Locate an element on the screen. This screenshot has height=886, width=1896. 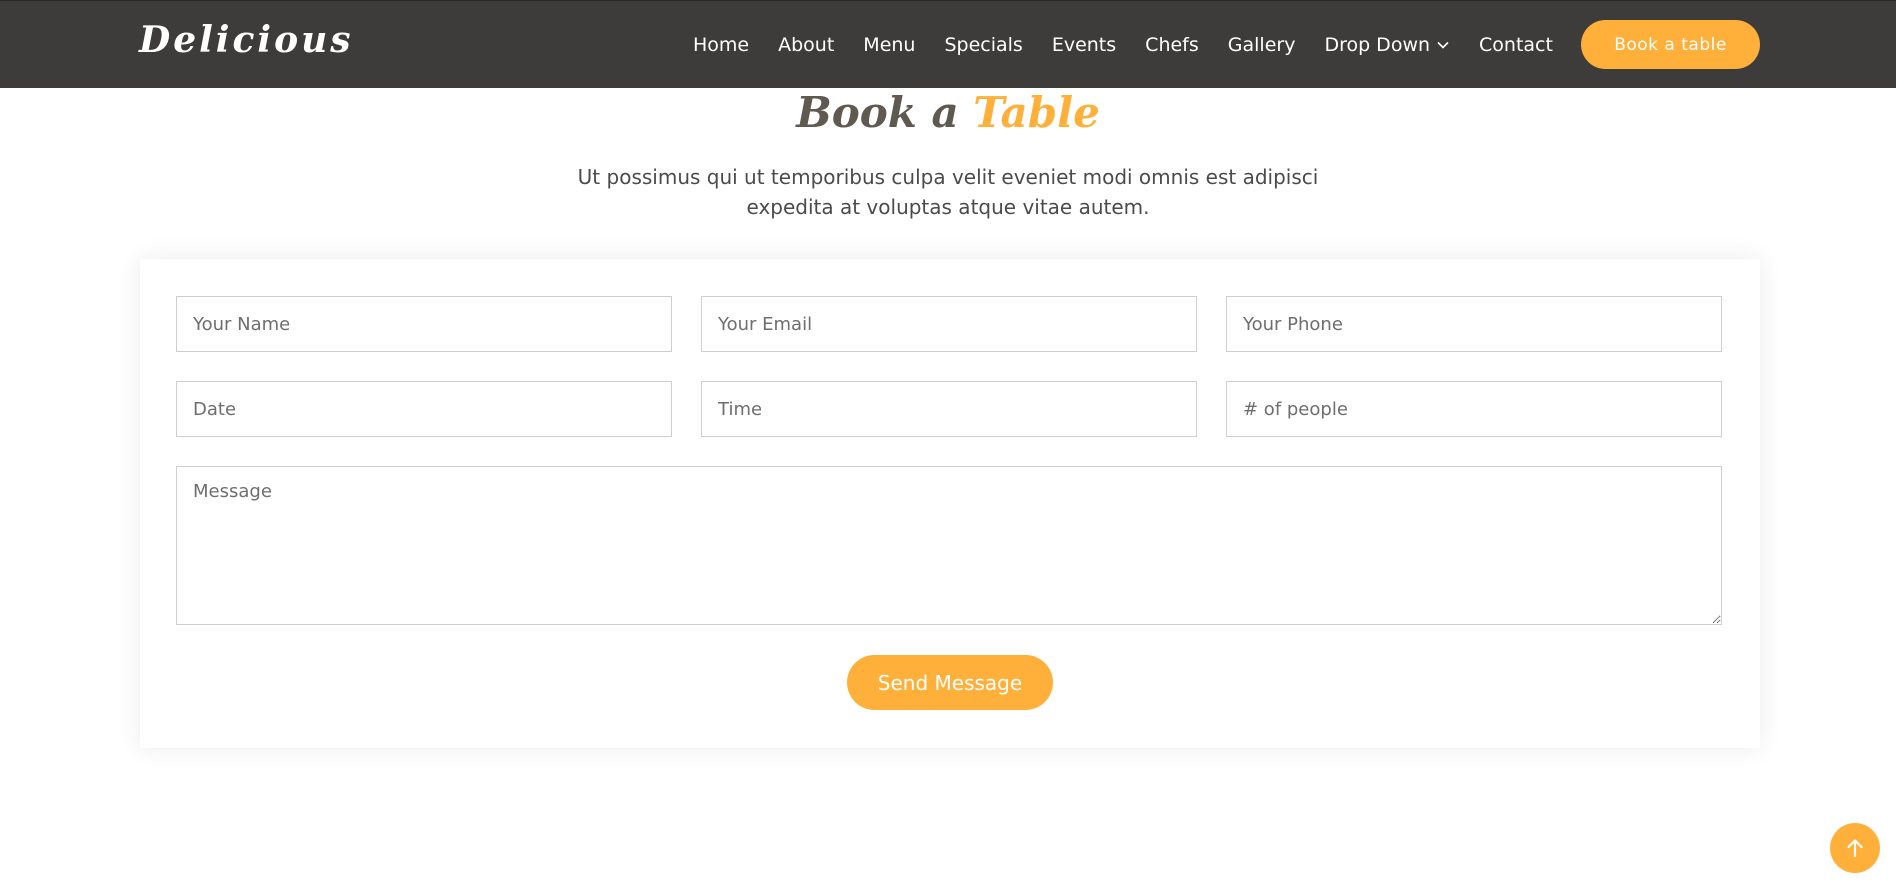
nav-item-gallery: Gallery is located at coordinates (1262, 45).